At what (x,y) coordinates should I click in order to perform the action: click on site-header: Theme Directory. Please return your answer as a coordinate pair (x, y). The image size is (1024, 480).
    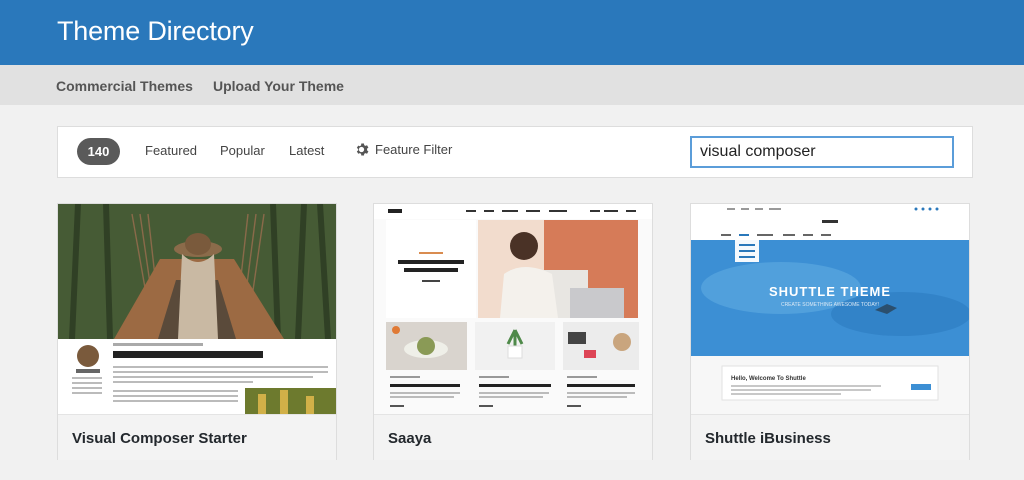
    Looking at the image, I should click on (512, 32).